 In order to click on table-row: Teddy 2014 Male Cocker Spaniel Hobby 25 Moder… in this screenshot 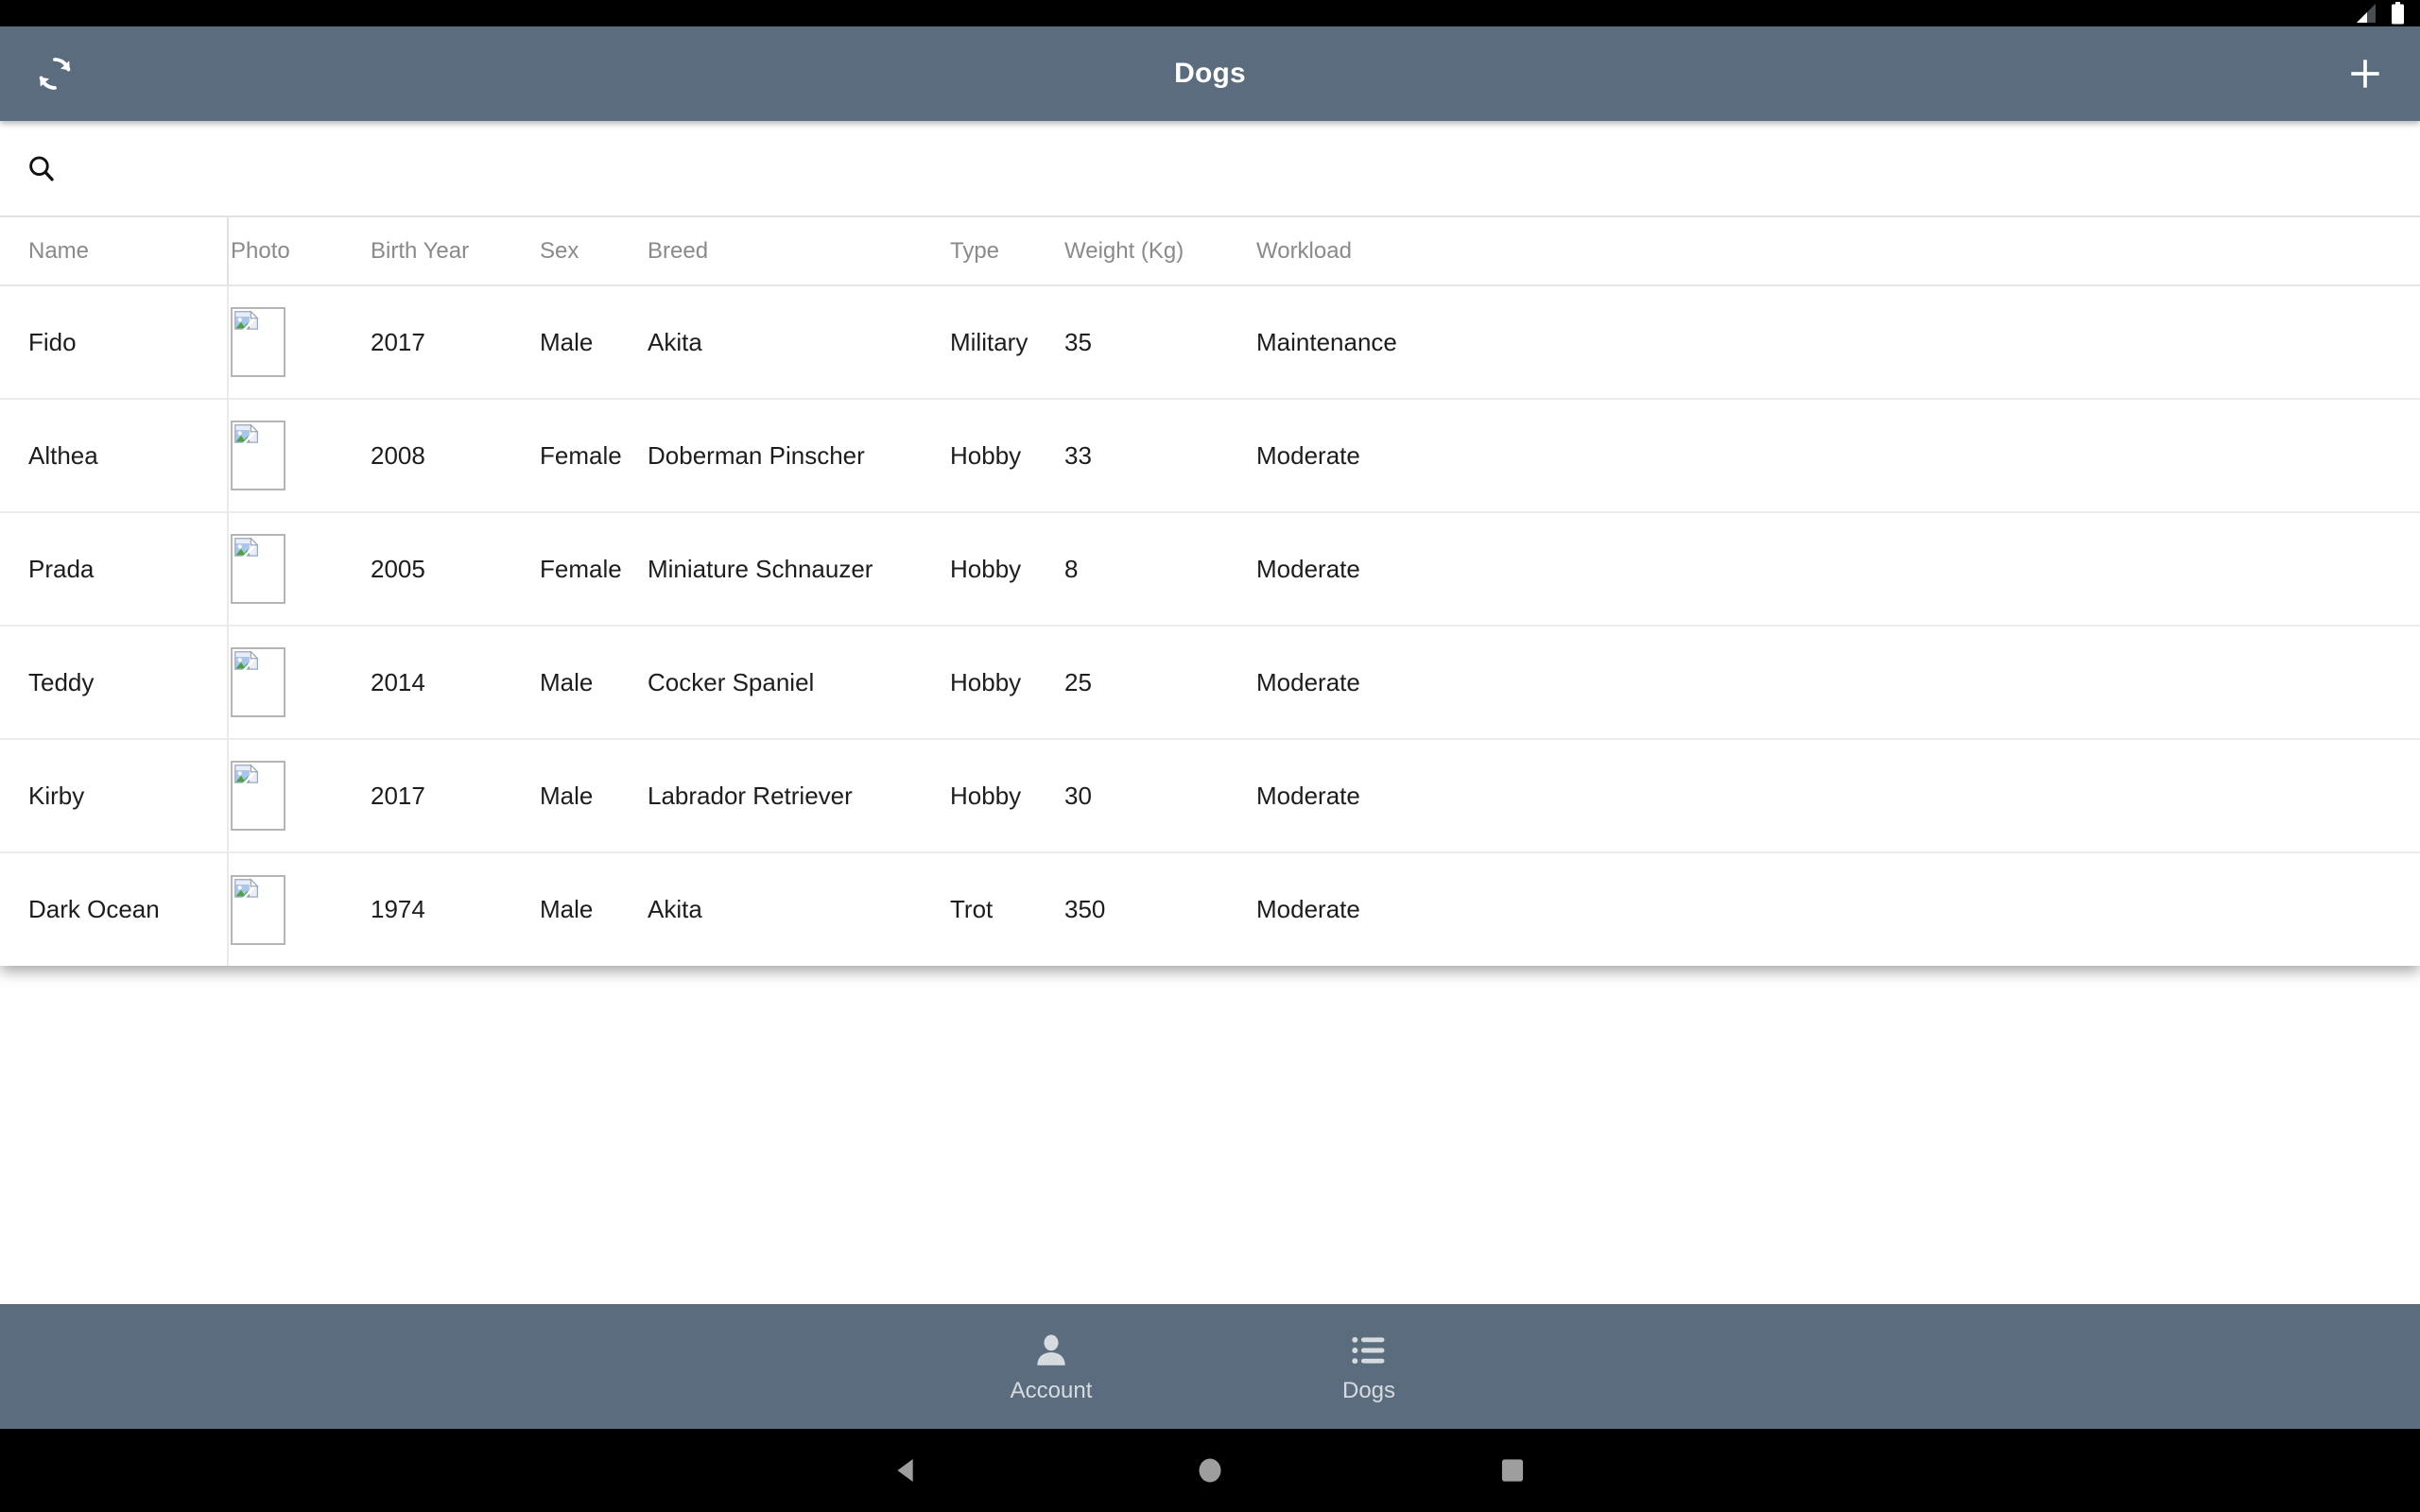, I will do `click(1210, 683)`.